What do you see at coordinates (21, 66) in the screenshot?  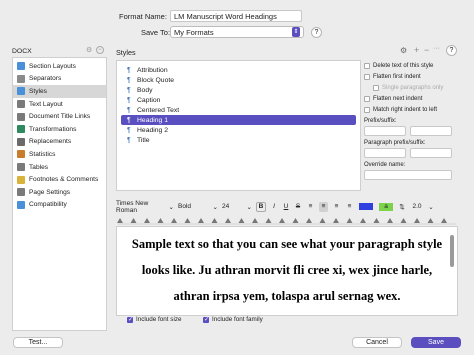 I see `section-layouts-icon` at bounding box center [21, 66].